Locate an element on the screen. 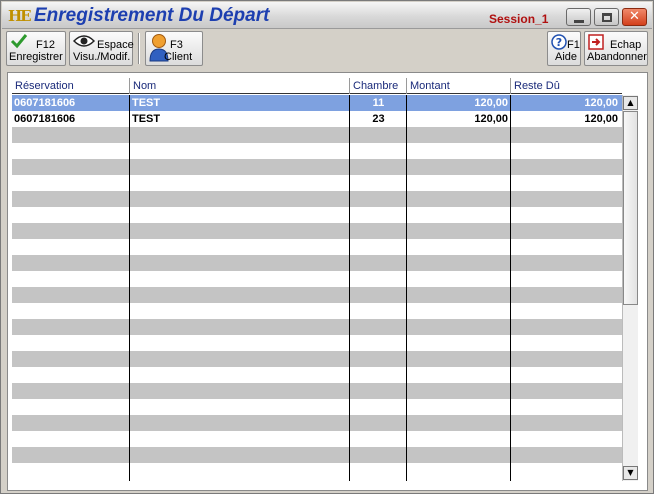 The height and width of the screenshot is (494, 654). client-button: F3 Client is located at coordinates (174, 48).